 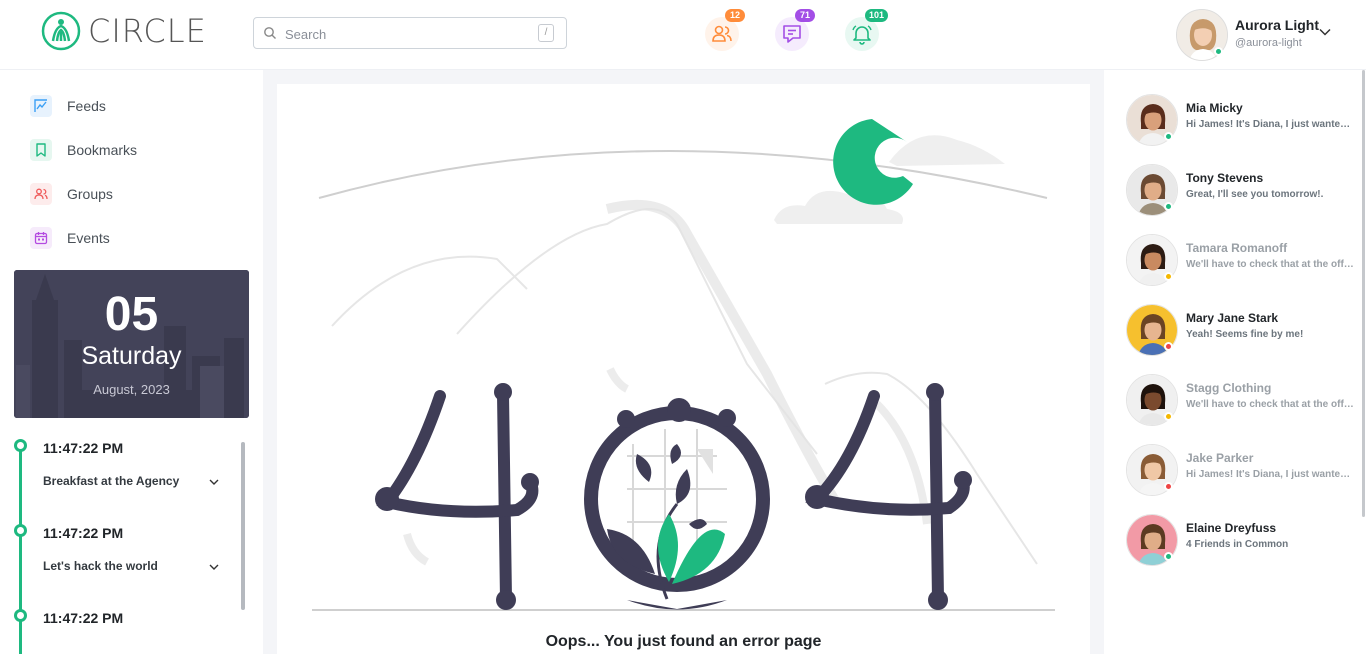 I want to click on nav-item-groups: Groups, so click(x=71, y=194).